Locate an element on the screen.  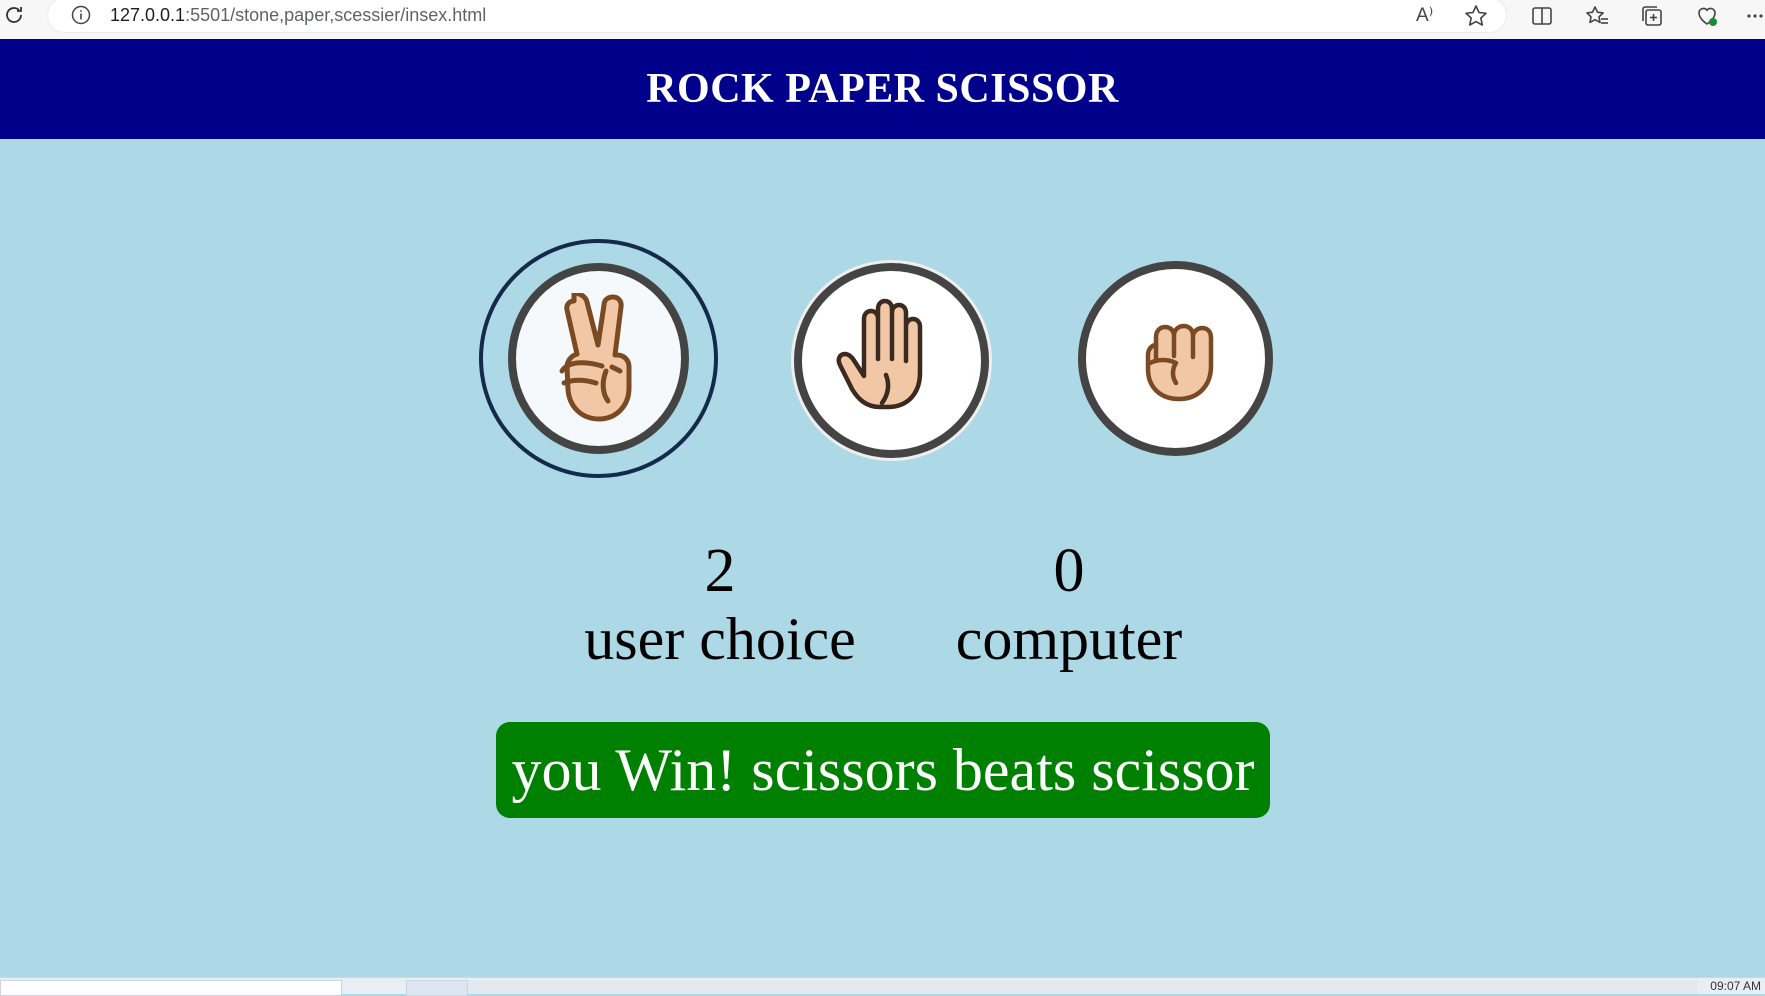
read-aloud-icon: A⁾ is located at coordinates (1429, 16).